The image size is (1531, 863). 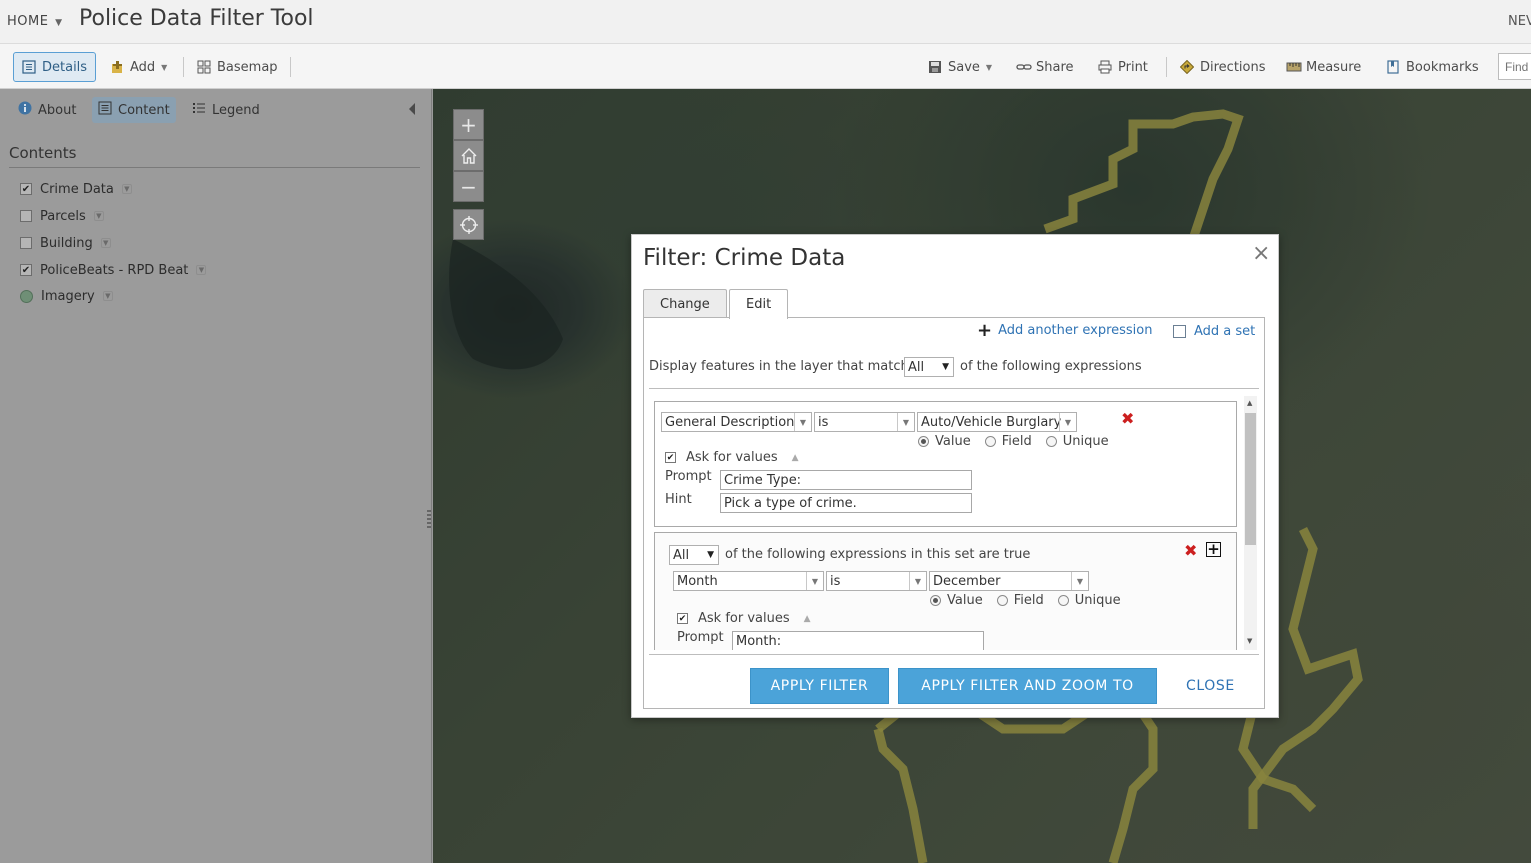 I want to click on tab-legend: Legend, so click(x=226, y=110).